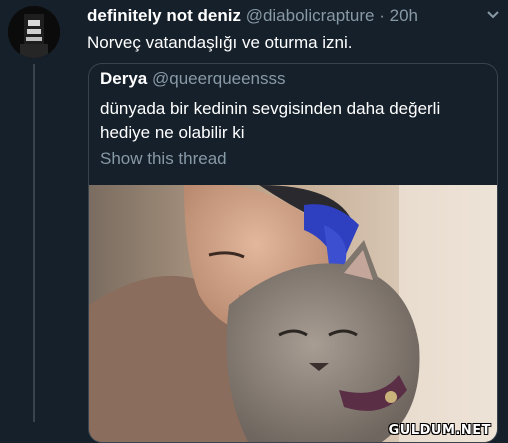 Image resolution: width=508 pixels, height=443 pixels. I want to click on tweet-time: 20h, so click(404, 15).